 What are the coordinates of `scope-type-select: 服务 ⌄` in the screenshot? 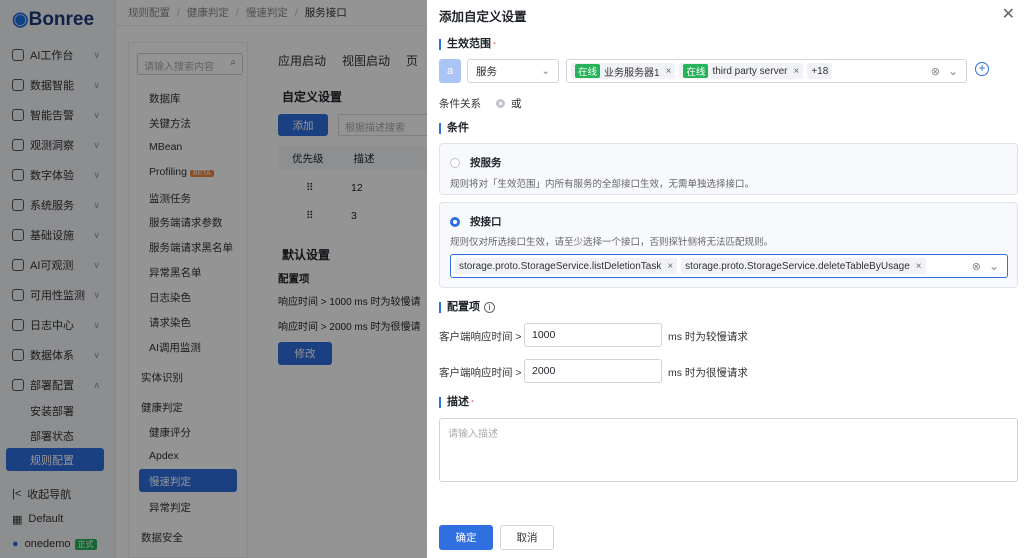 It's located at (513, 71).